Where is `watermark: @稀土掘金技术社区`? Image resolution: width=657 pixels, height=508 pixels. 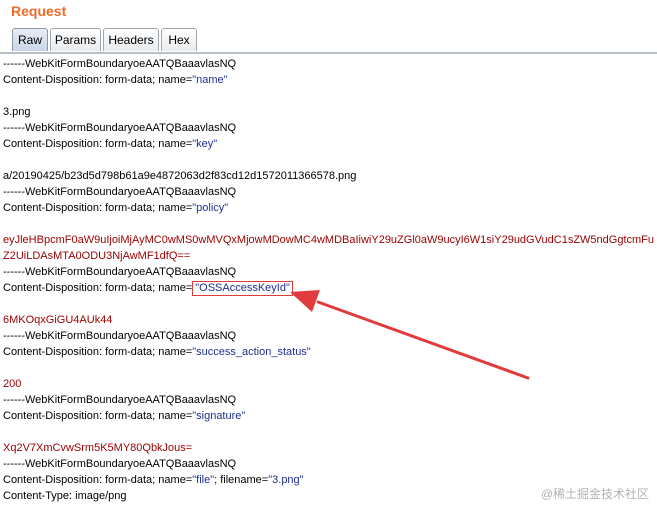 watermark: @稀土掘金技术社区 is located at coordinates (594, 494).